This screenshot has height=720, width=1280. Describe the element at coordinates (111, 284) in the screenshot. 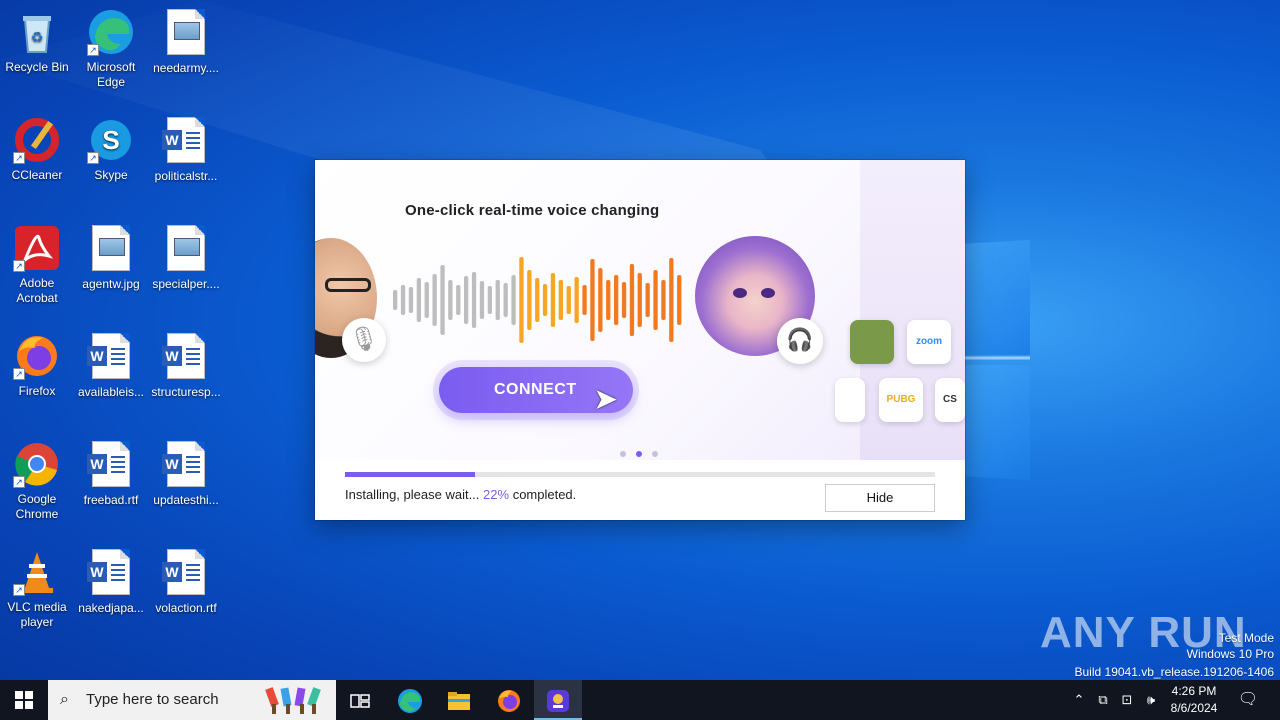

I see `desktop-icon-label: agentw.jpg` at that location.